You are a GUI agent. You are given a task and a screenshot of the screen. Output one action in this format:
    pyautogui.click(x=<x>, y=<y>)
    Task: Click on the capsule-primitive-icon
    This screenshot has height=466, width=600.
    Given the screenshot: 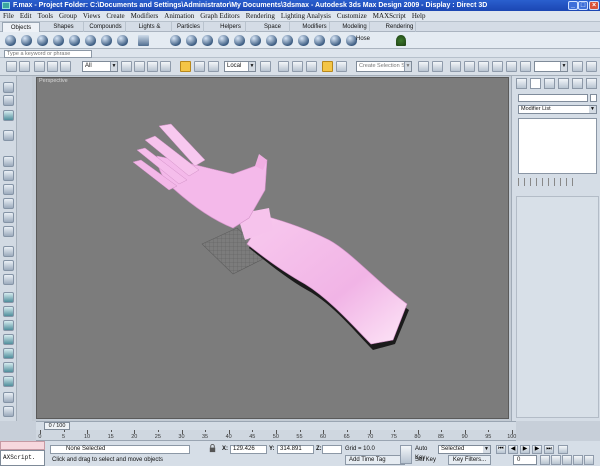 What is the action you would take?
    pyautogui.click(x=303, y=40)
    